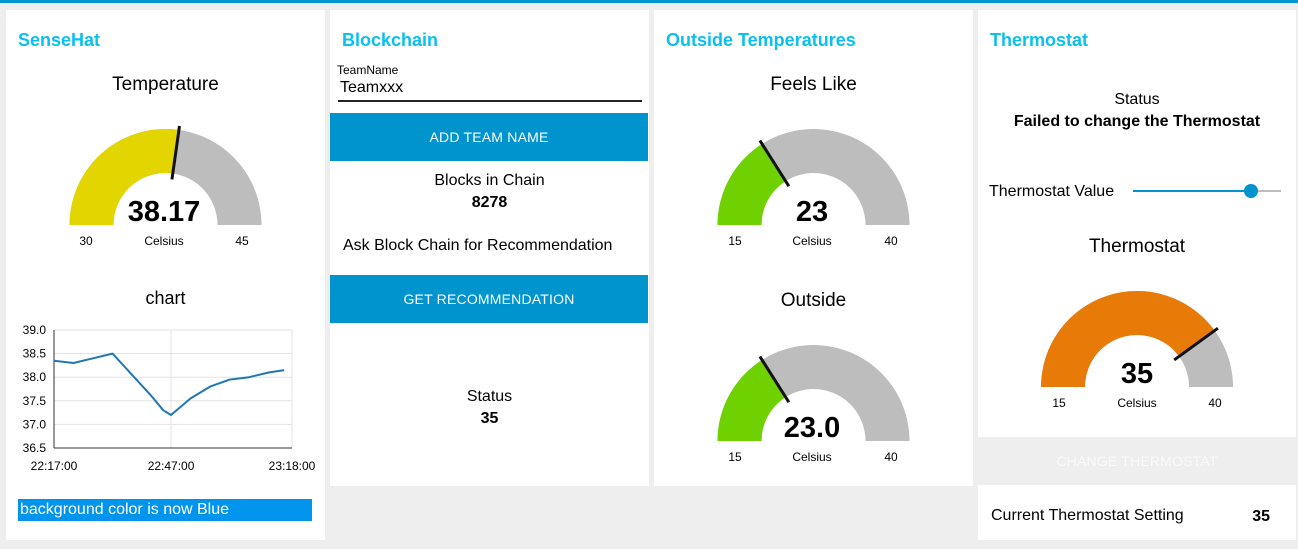 This screenshot has width=1298, height=549. I want to click on series-line, so click(169, 384).